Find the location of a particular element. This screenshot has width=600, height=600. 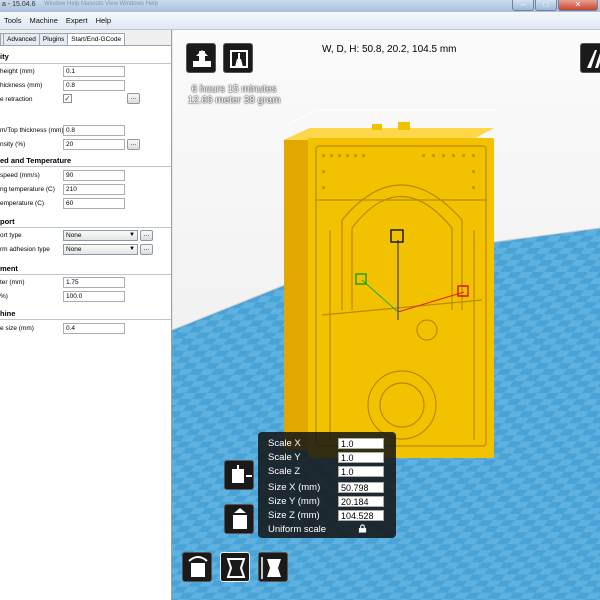

print-material: 12.66 meter 38 gram is located at coordinates (234, 100).